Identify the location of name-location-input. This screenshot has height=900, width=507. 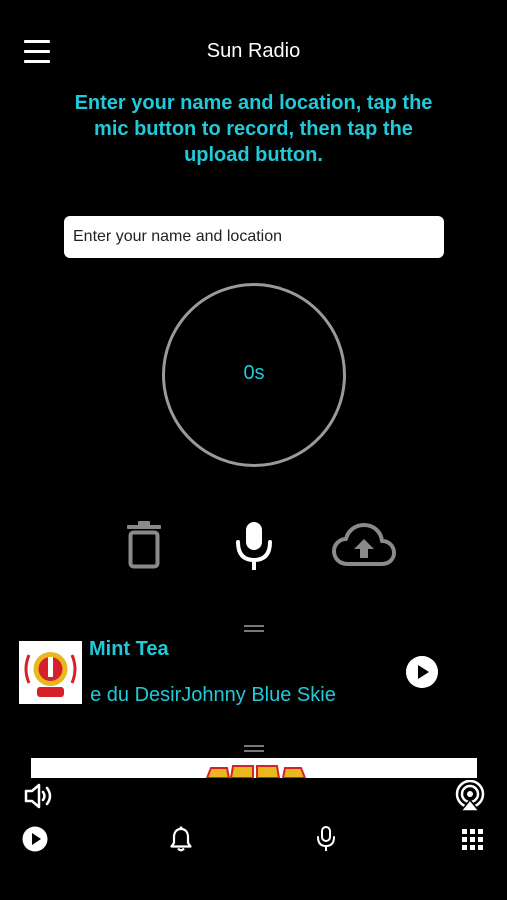
(254, 237).